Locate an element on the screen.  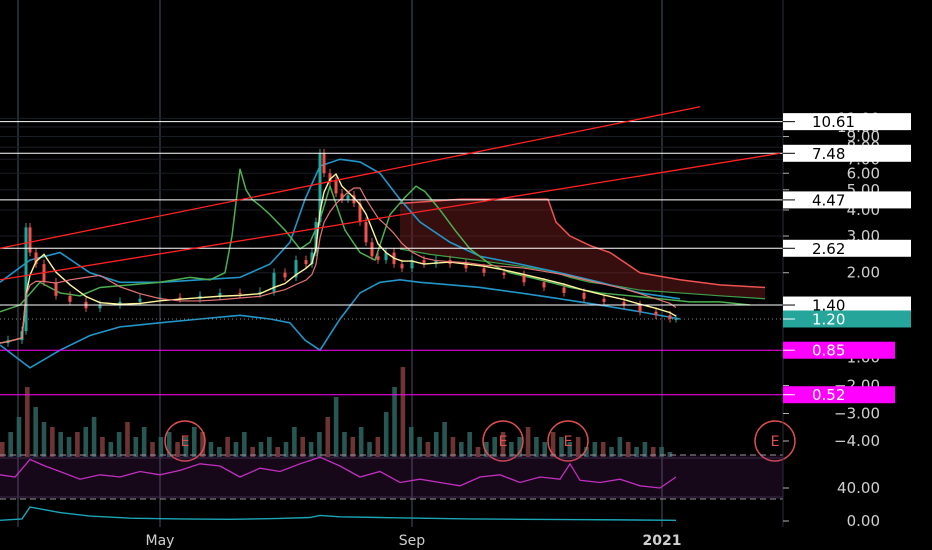
price-tick-label: −4.00 is located at coordinates (857, 441).